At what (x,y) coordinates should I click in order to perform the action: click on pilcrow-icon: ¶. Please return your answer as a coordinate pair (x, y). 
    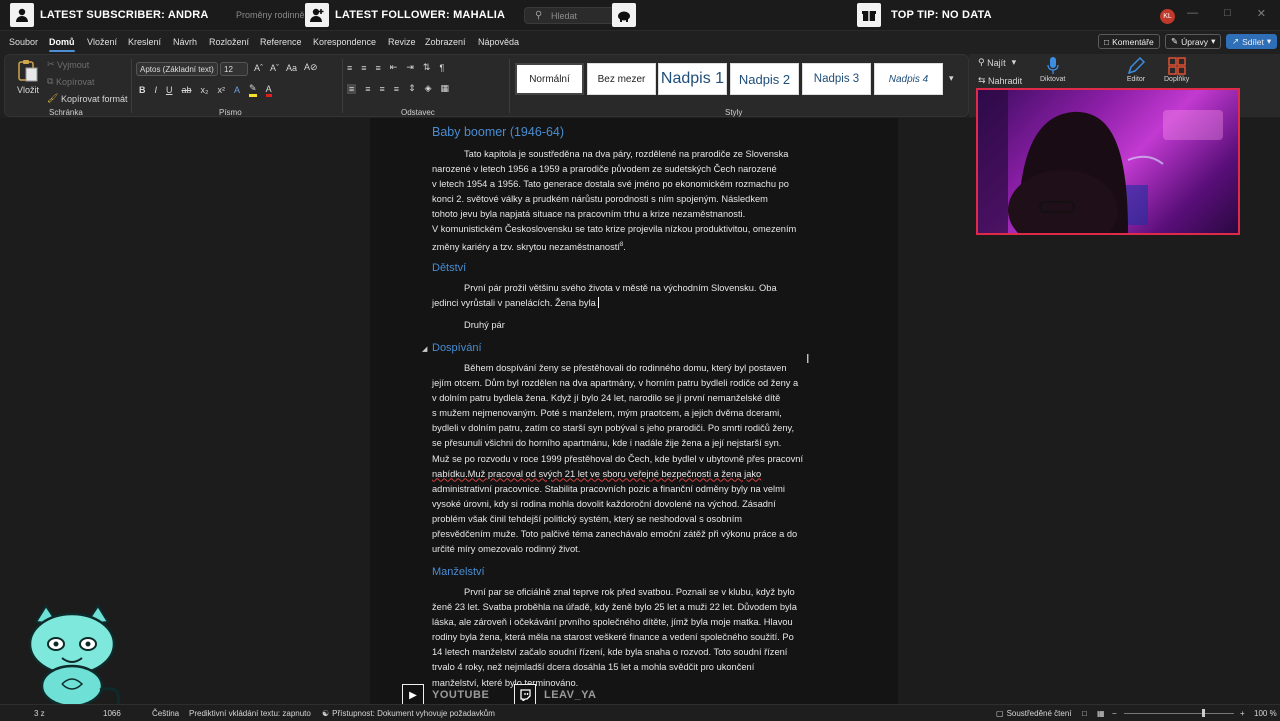
    Looking at the image, I should click on (441, 68).